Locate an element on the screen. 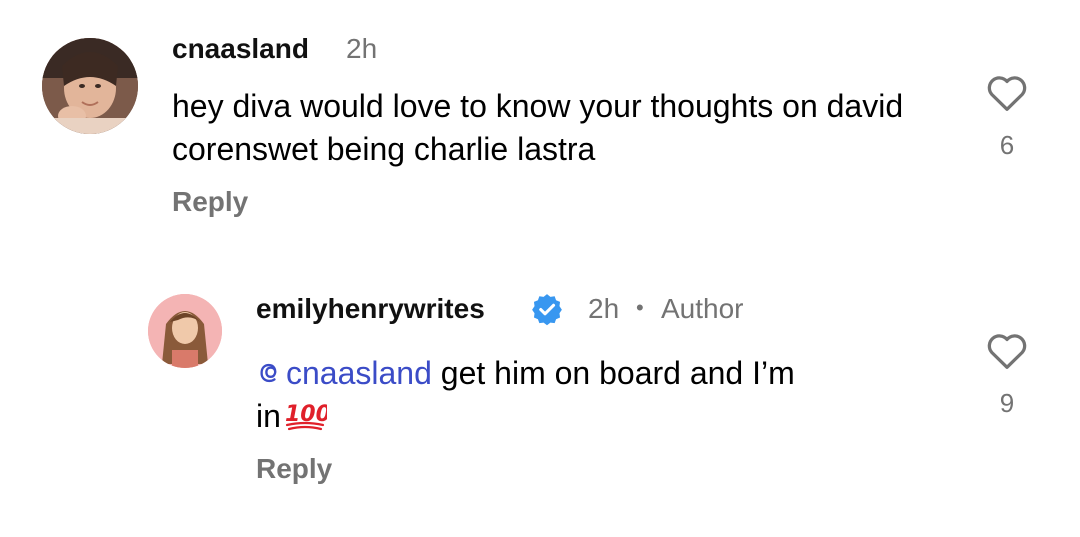 This screenshot has width=1080, height=537. mention-link: cnaasland is located at coordinates (344, 373).